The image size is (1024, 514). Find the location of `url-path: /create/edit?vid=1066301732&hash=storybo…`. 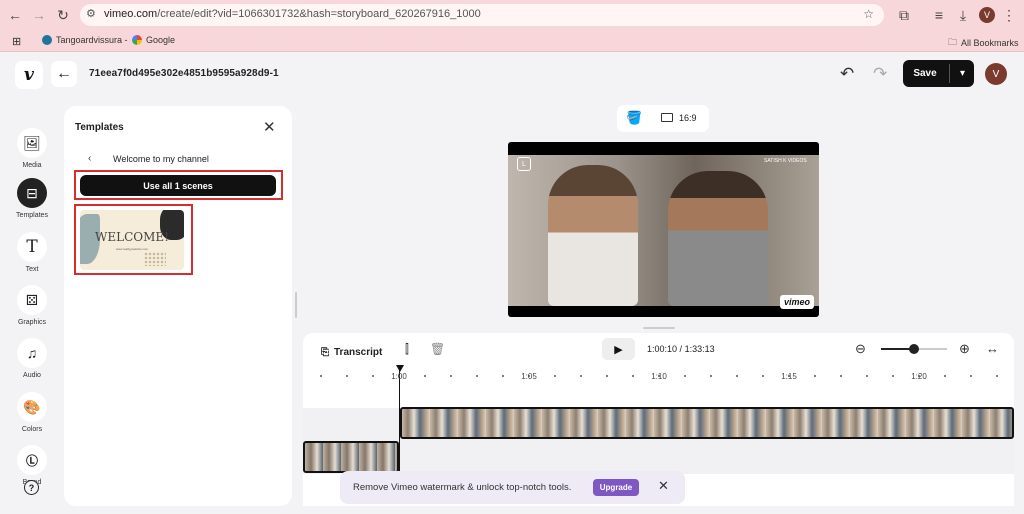

url-path: /create/edit?vid=1066301732&hash=storybo… is located at coordinates (319, 14).